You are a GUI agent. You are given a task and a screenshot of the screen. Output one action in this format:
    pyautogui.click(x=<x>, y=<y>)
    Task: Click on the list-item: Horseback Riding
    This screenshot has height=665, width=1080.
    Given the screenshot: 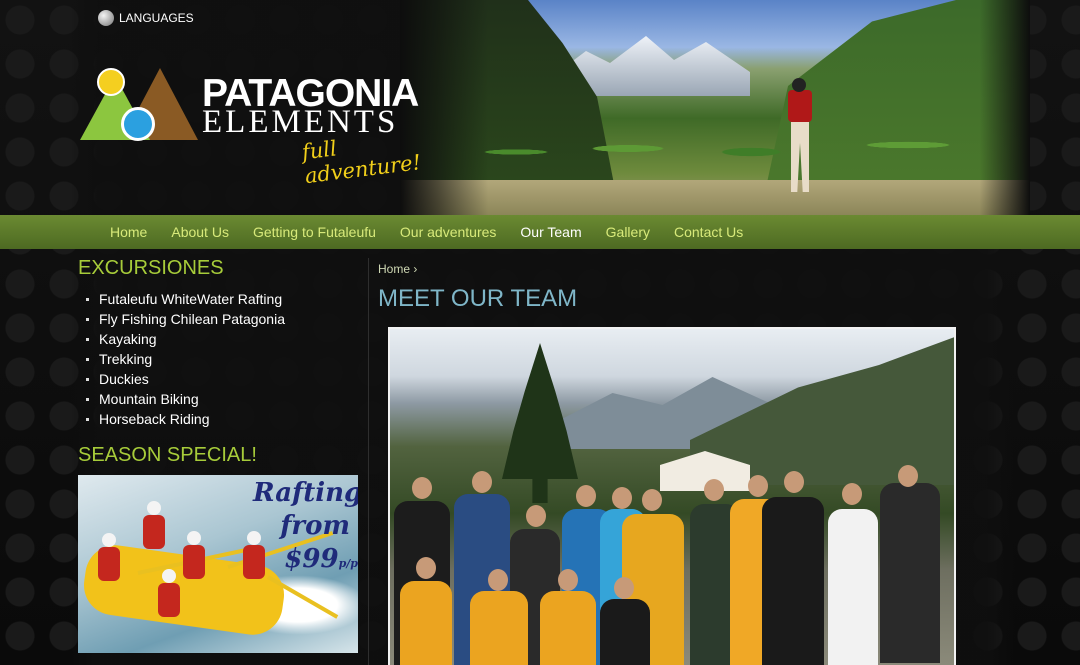 What is the action you would take?
    pyautogui.click(x=185, y=419)
    